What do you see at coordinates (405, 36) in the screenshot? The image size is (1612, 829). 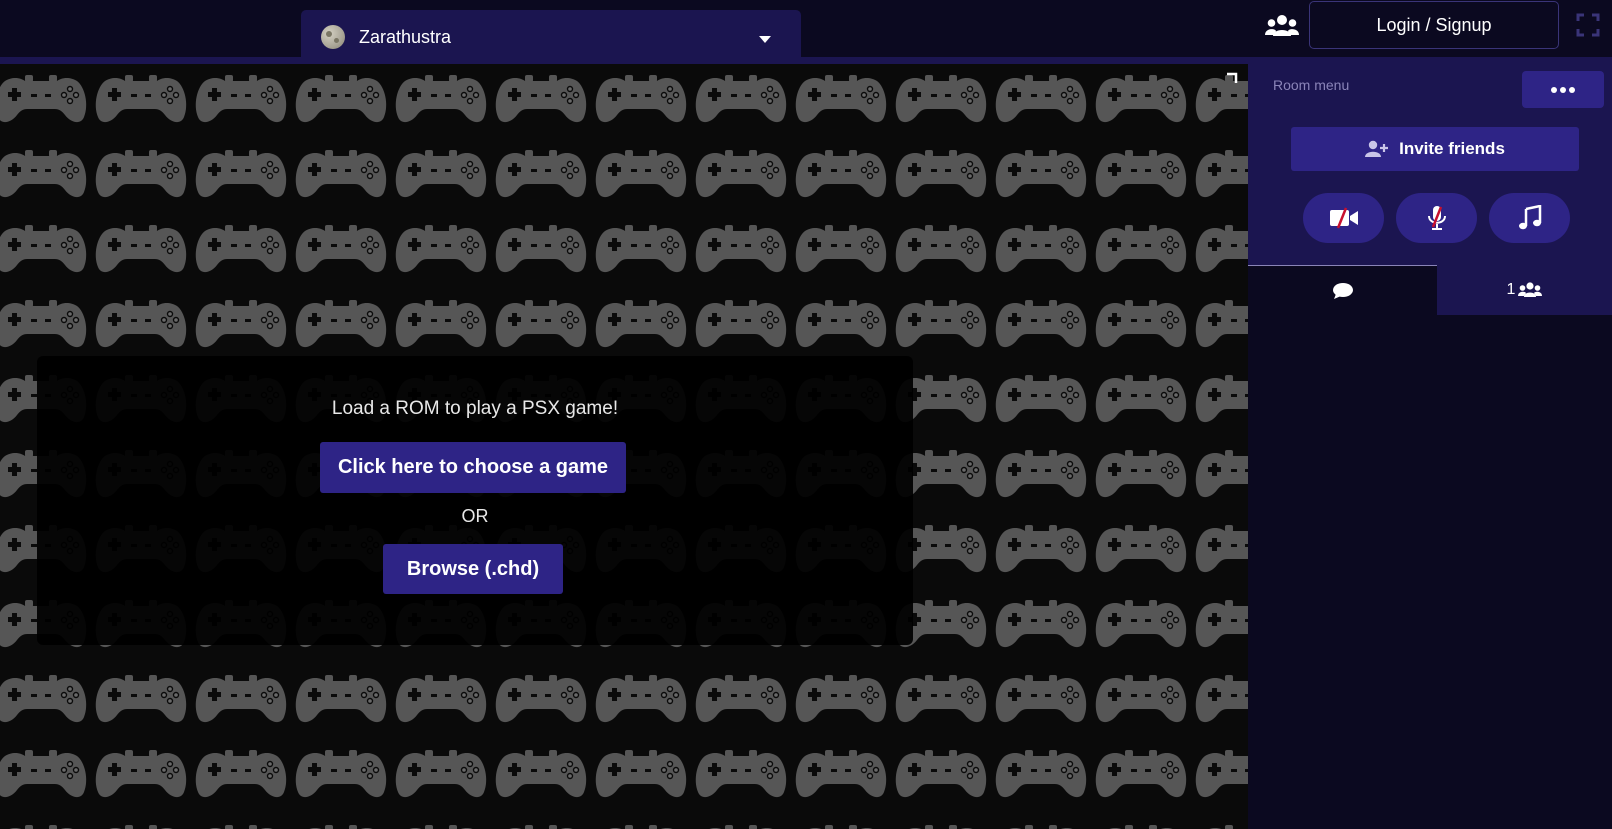 I see `room-name: Zarathustra` at bounding box center [405, 36].